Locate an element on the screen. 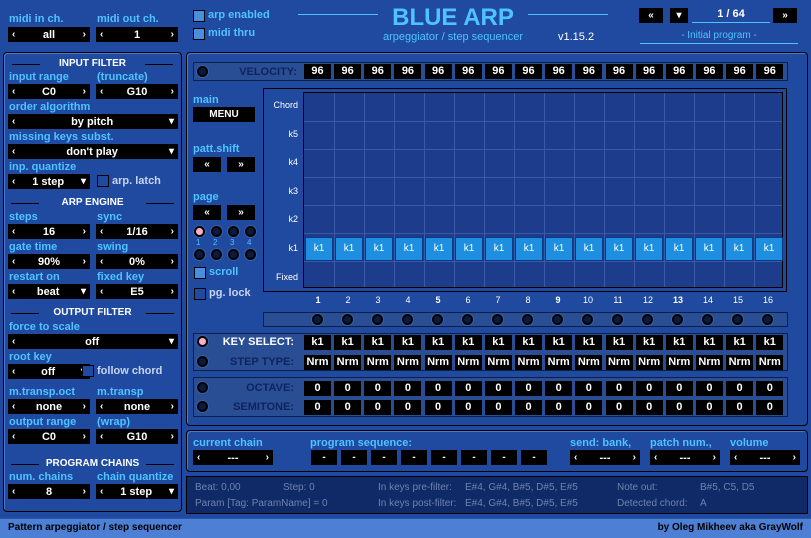  patch-num-select: ‹ --- › is located at coordinates (685, 457).